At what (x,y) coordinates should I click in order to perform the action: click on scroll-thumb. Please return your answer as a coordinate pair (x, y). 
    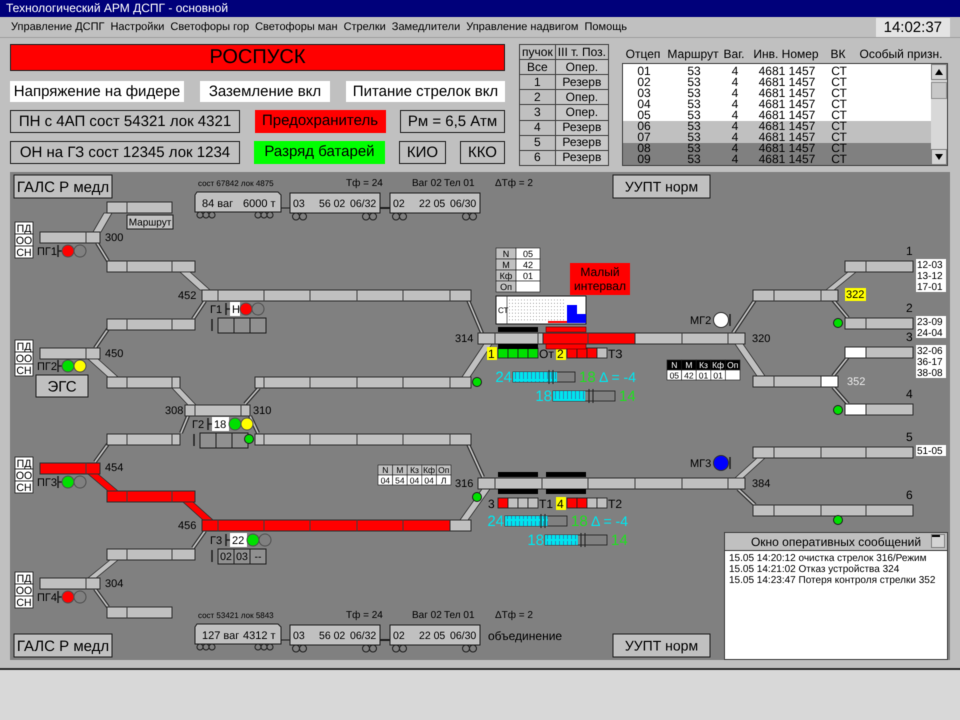
    Looking at the image, I should click on (939, 90).